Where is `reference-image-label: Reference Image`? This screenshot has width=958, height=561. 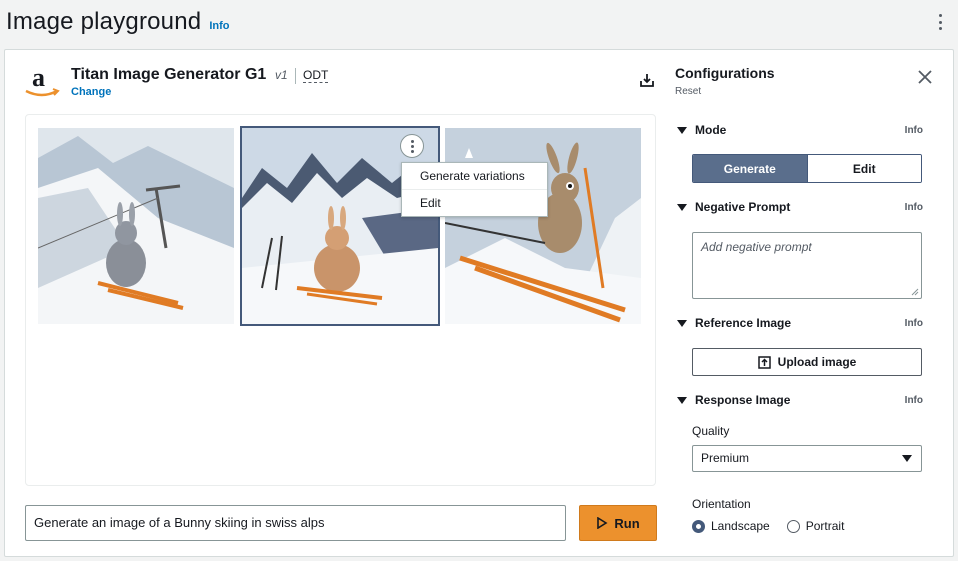 reference-image-label: Reference Image is located at coordinates (743, 323).